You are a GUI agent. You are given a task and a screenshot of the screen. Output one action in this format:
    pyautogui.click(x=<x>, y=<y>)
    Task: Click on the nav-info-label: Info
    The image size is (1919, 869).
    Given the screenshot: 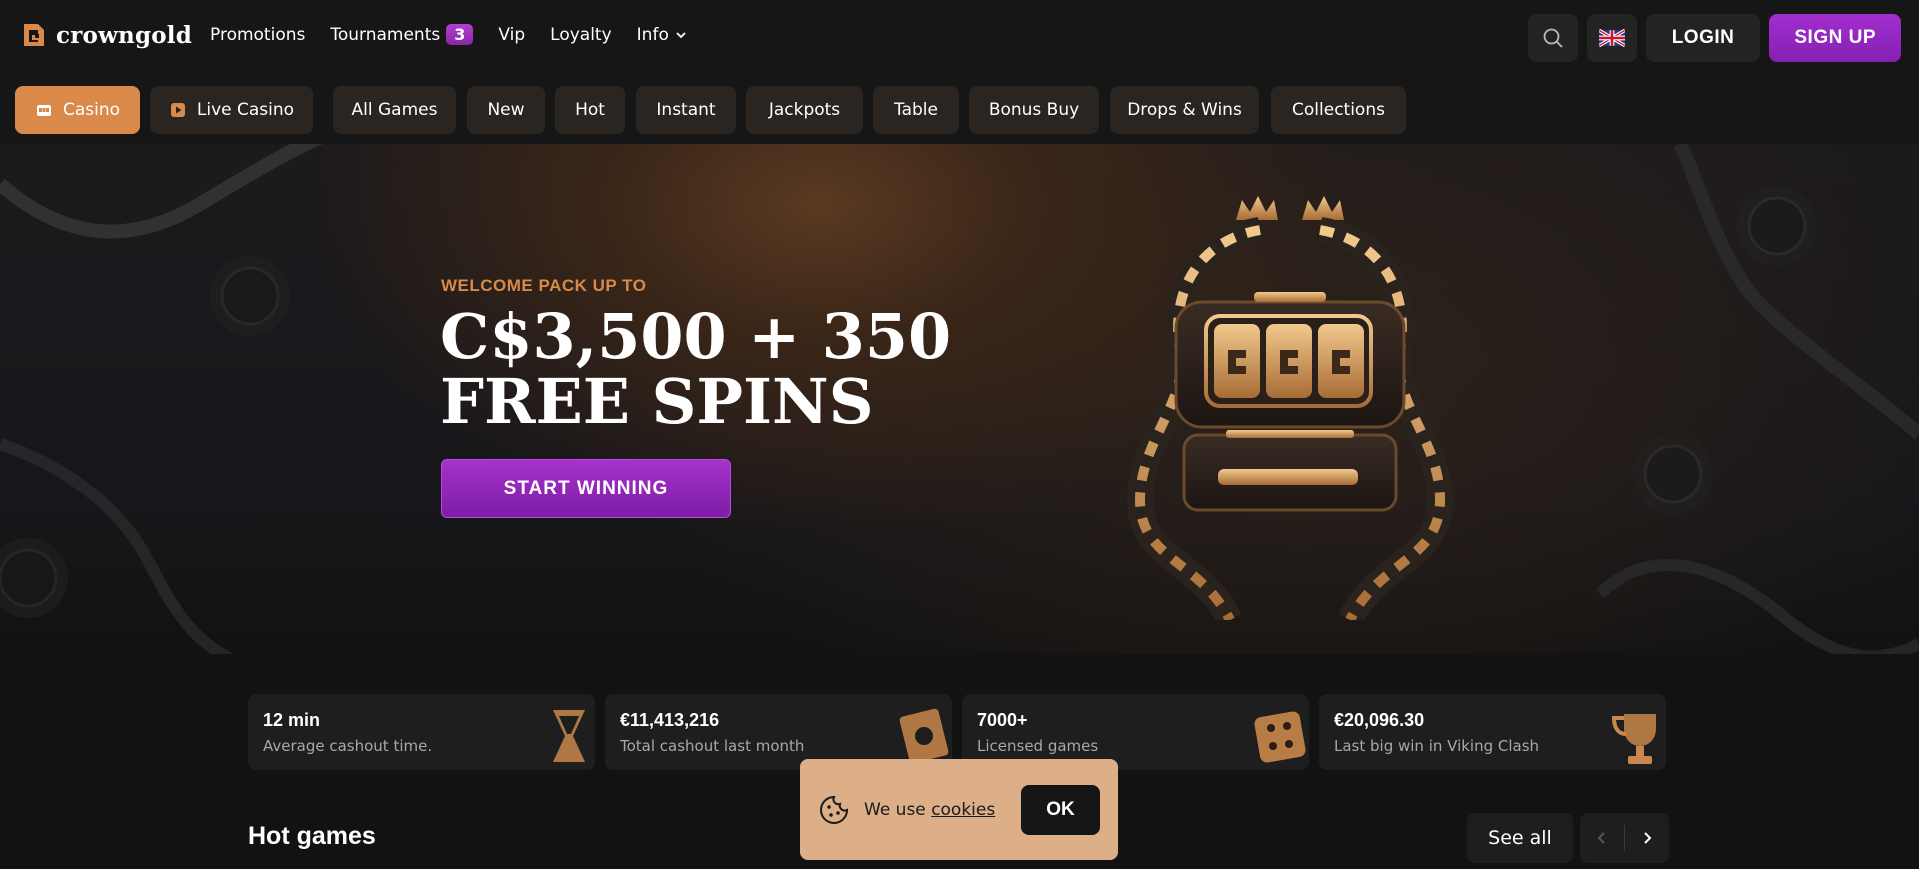 What is the action you would take?
    pyautogui.click(x=652, y=34)
    